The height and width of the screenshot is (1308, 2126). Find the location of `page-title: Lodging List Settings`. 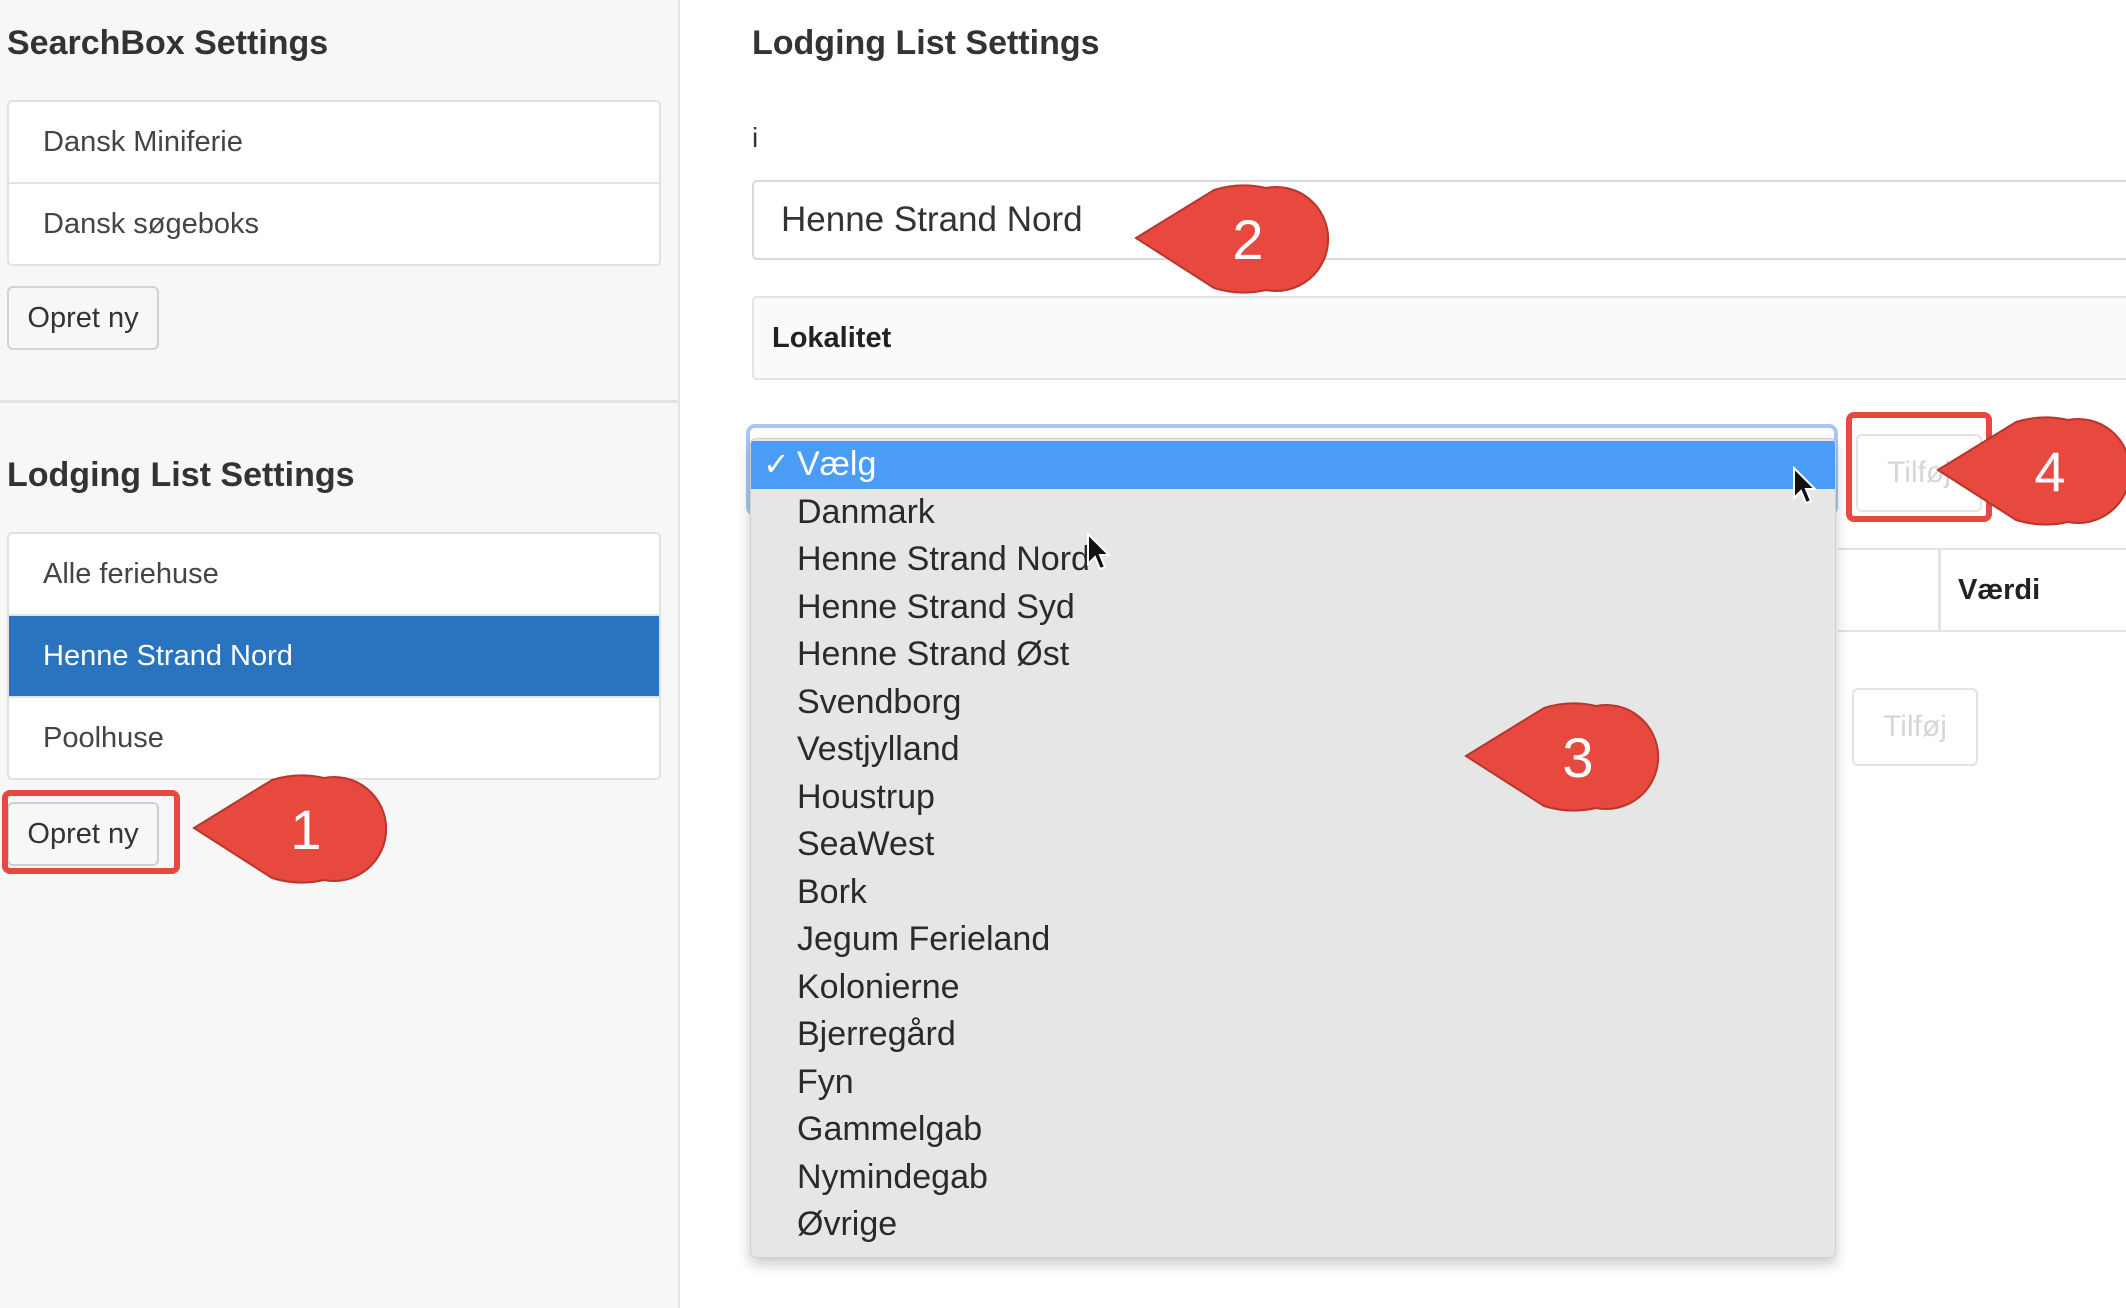

page-title: Lodging List Settings is located at coordinates (926, 43).